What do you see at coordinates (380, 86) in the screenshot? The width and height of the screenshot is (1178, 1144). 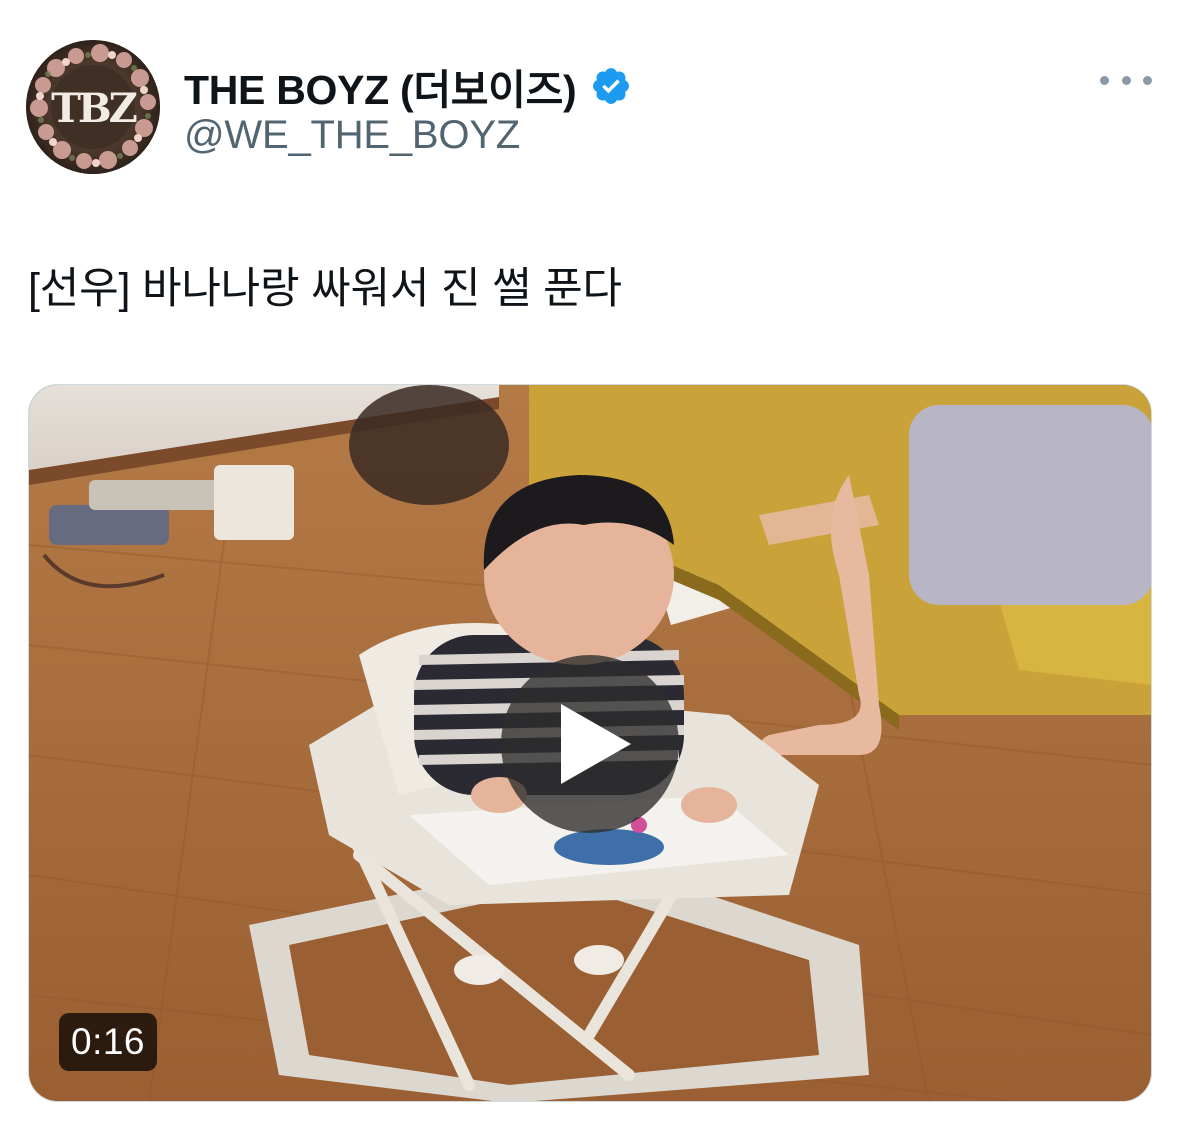 I see `author-display-name: THE BOYZ (더보이즈)` at bounding box center [380, 86].